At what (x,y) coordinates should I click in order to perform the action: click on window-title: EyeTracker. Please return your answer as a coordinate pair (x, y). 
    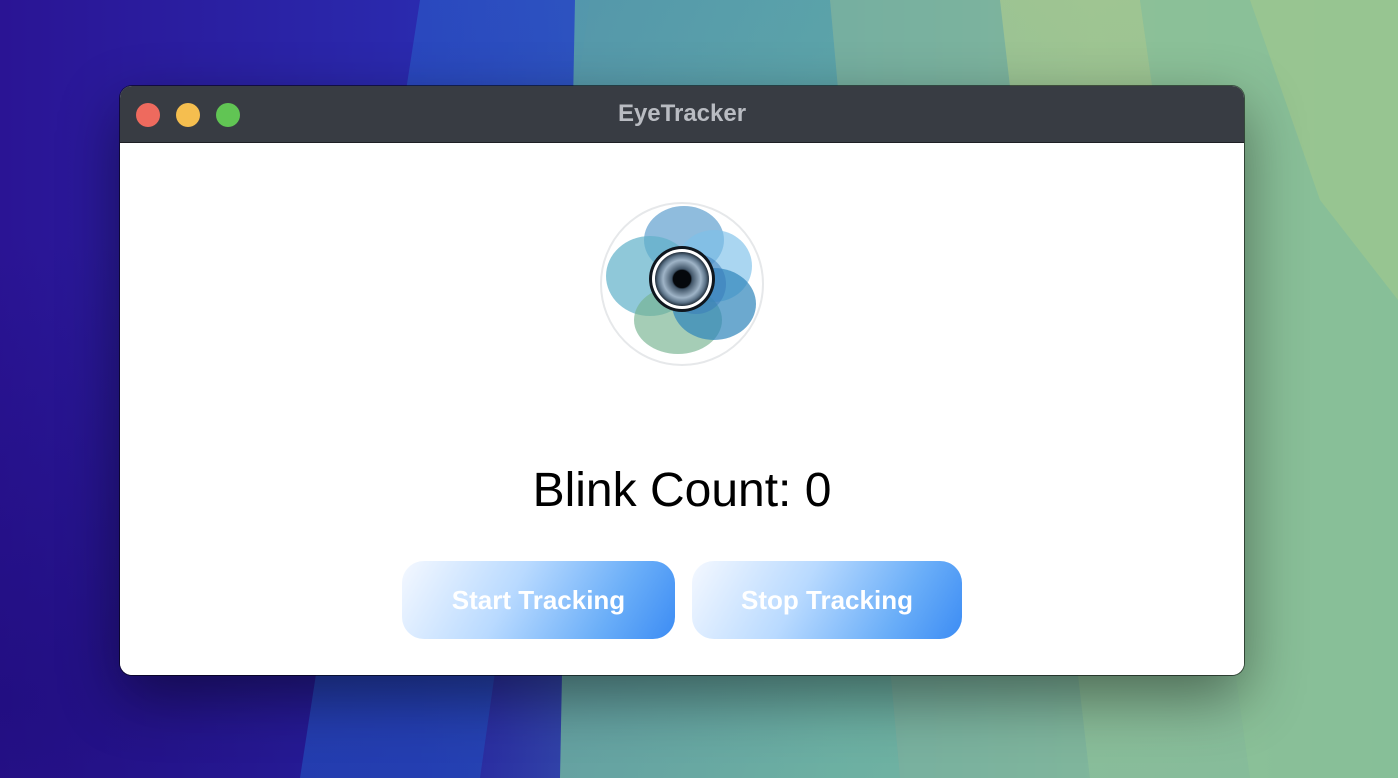
    Looking at the image, I should click on (682, 113).